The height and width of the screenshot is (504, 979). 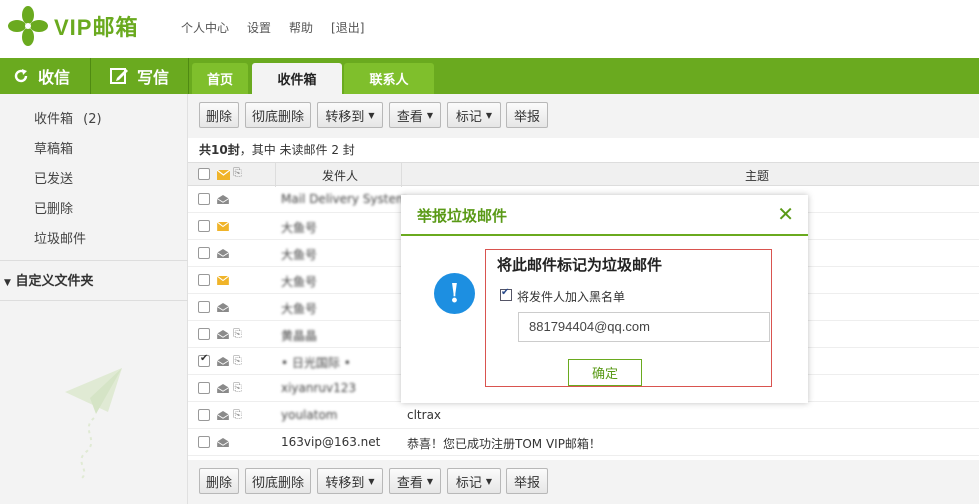 I want to click on tab-home: 首页, so click(x=220, y=78).